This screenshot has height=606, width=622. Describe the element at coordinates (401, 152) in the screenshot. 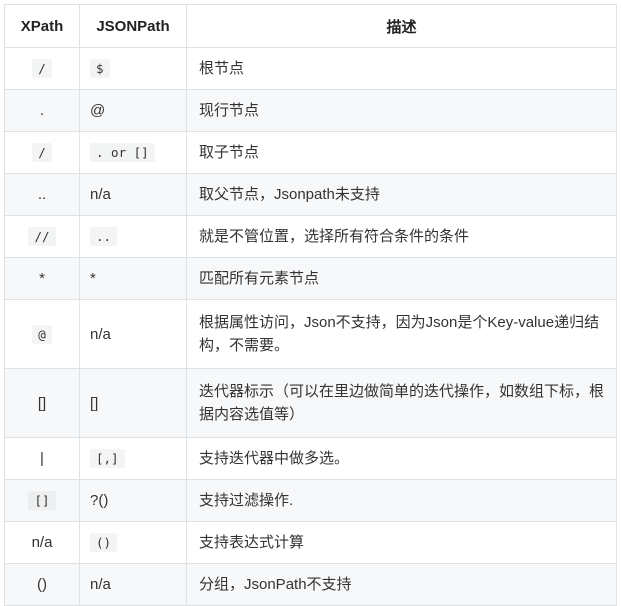

I see `description-cell: 取子节点` at that location.